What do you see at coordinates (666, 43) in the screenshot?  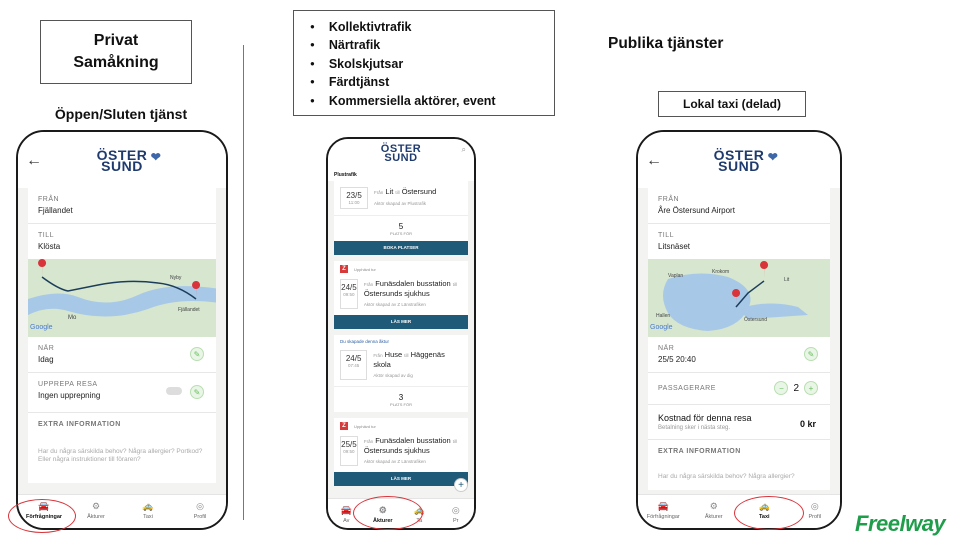 I see `publika-tjanster-label: Publika tjänster` at bounding box center [666, 43].